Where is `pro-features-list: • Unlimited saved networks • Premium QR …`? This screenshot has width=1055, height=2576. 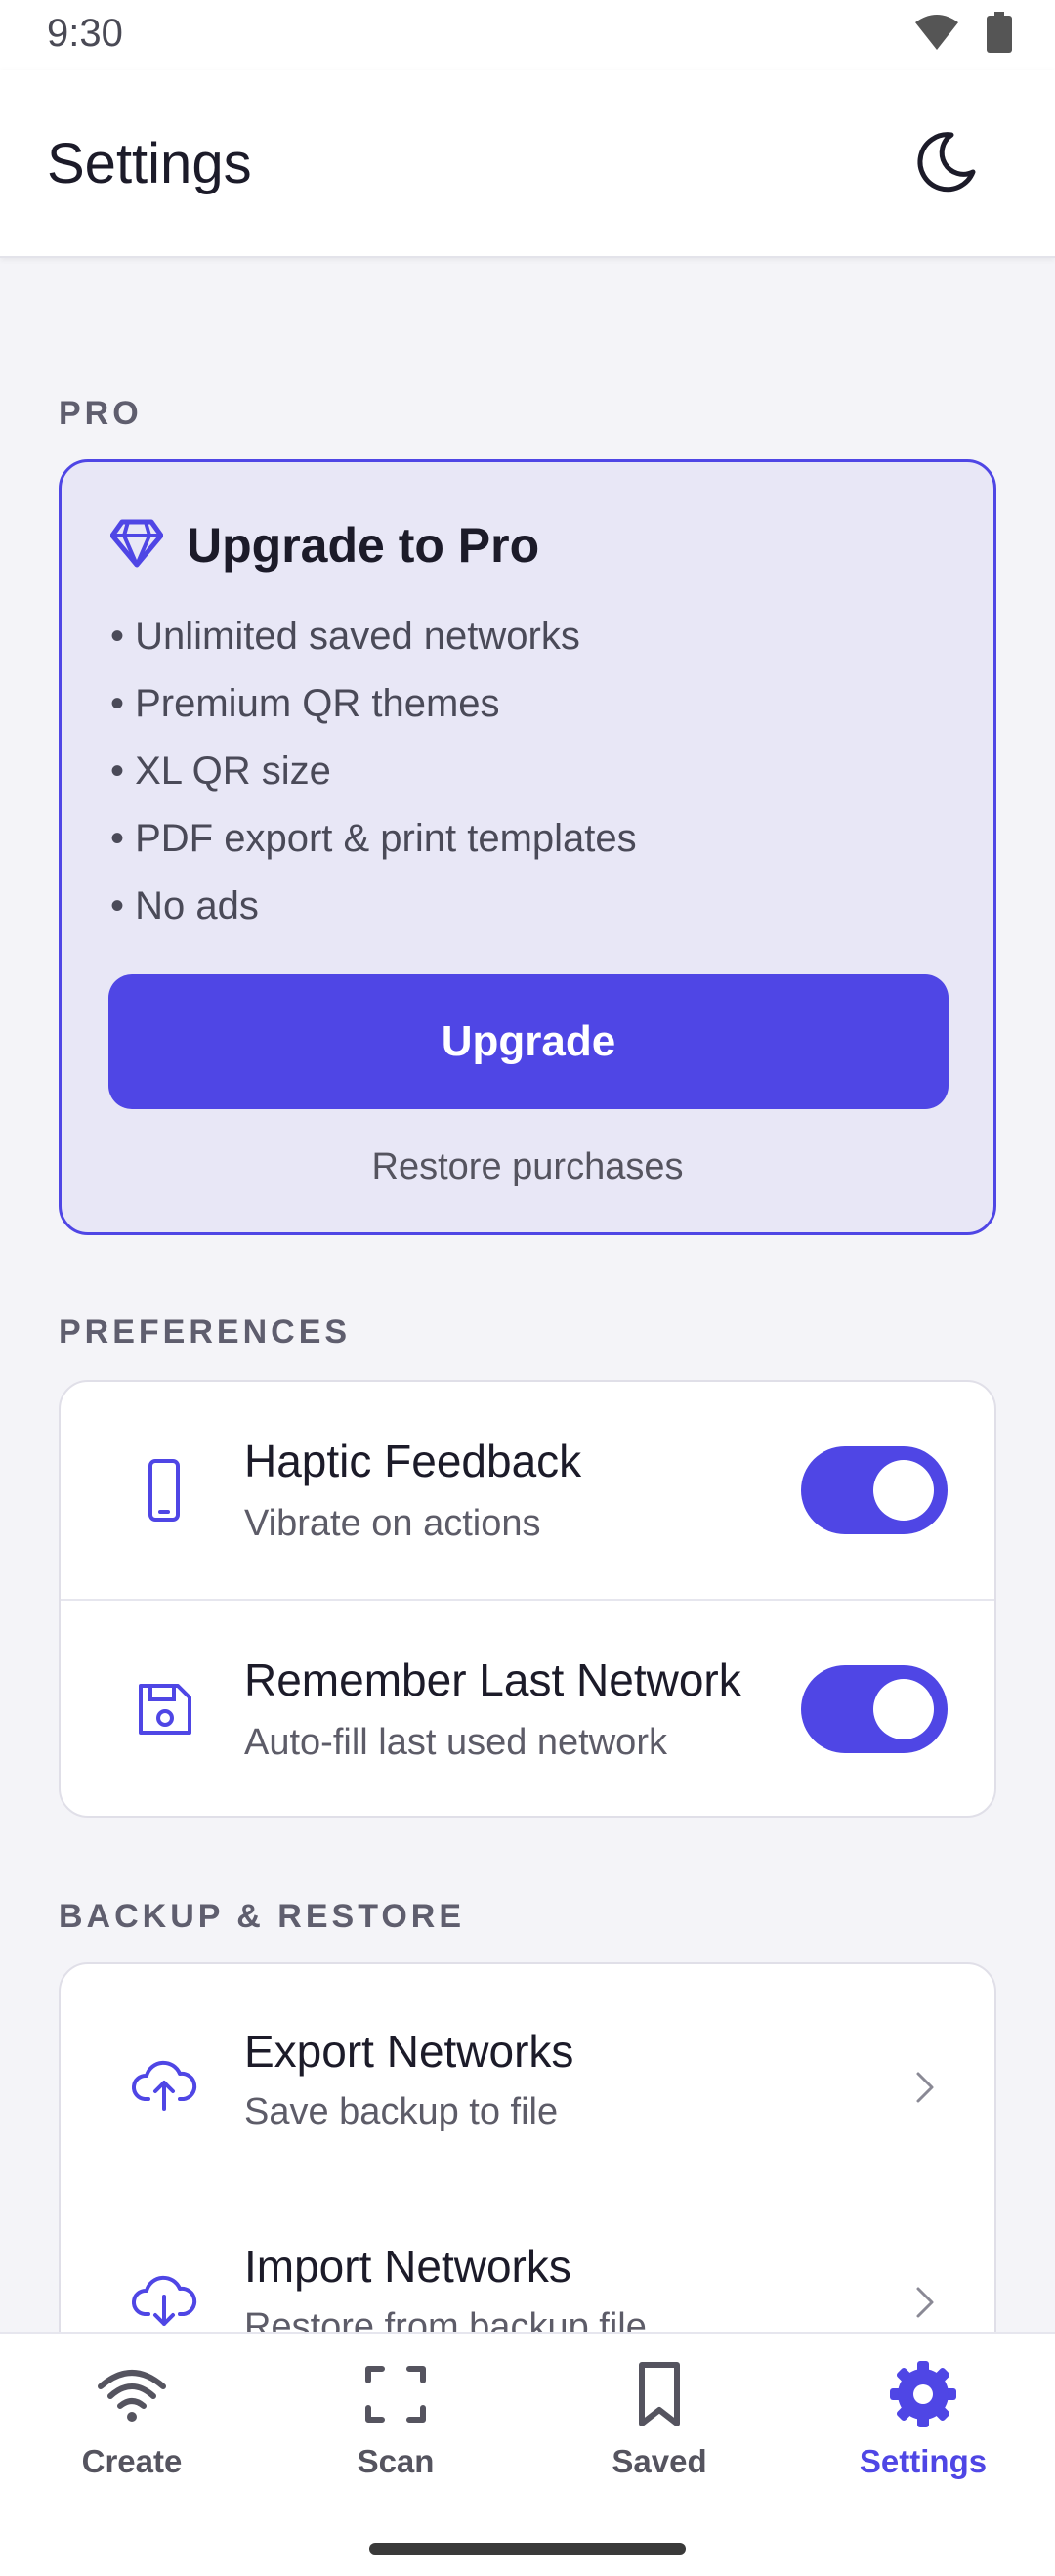 pro-features-list: • Unlimited saved networks • Premium QR … is located at coordinates (373, 771).